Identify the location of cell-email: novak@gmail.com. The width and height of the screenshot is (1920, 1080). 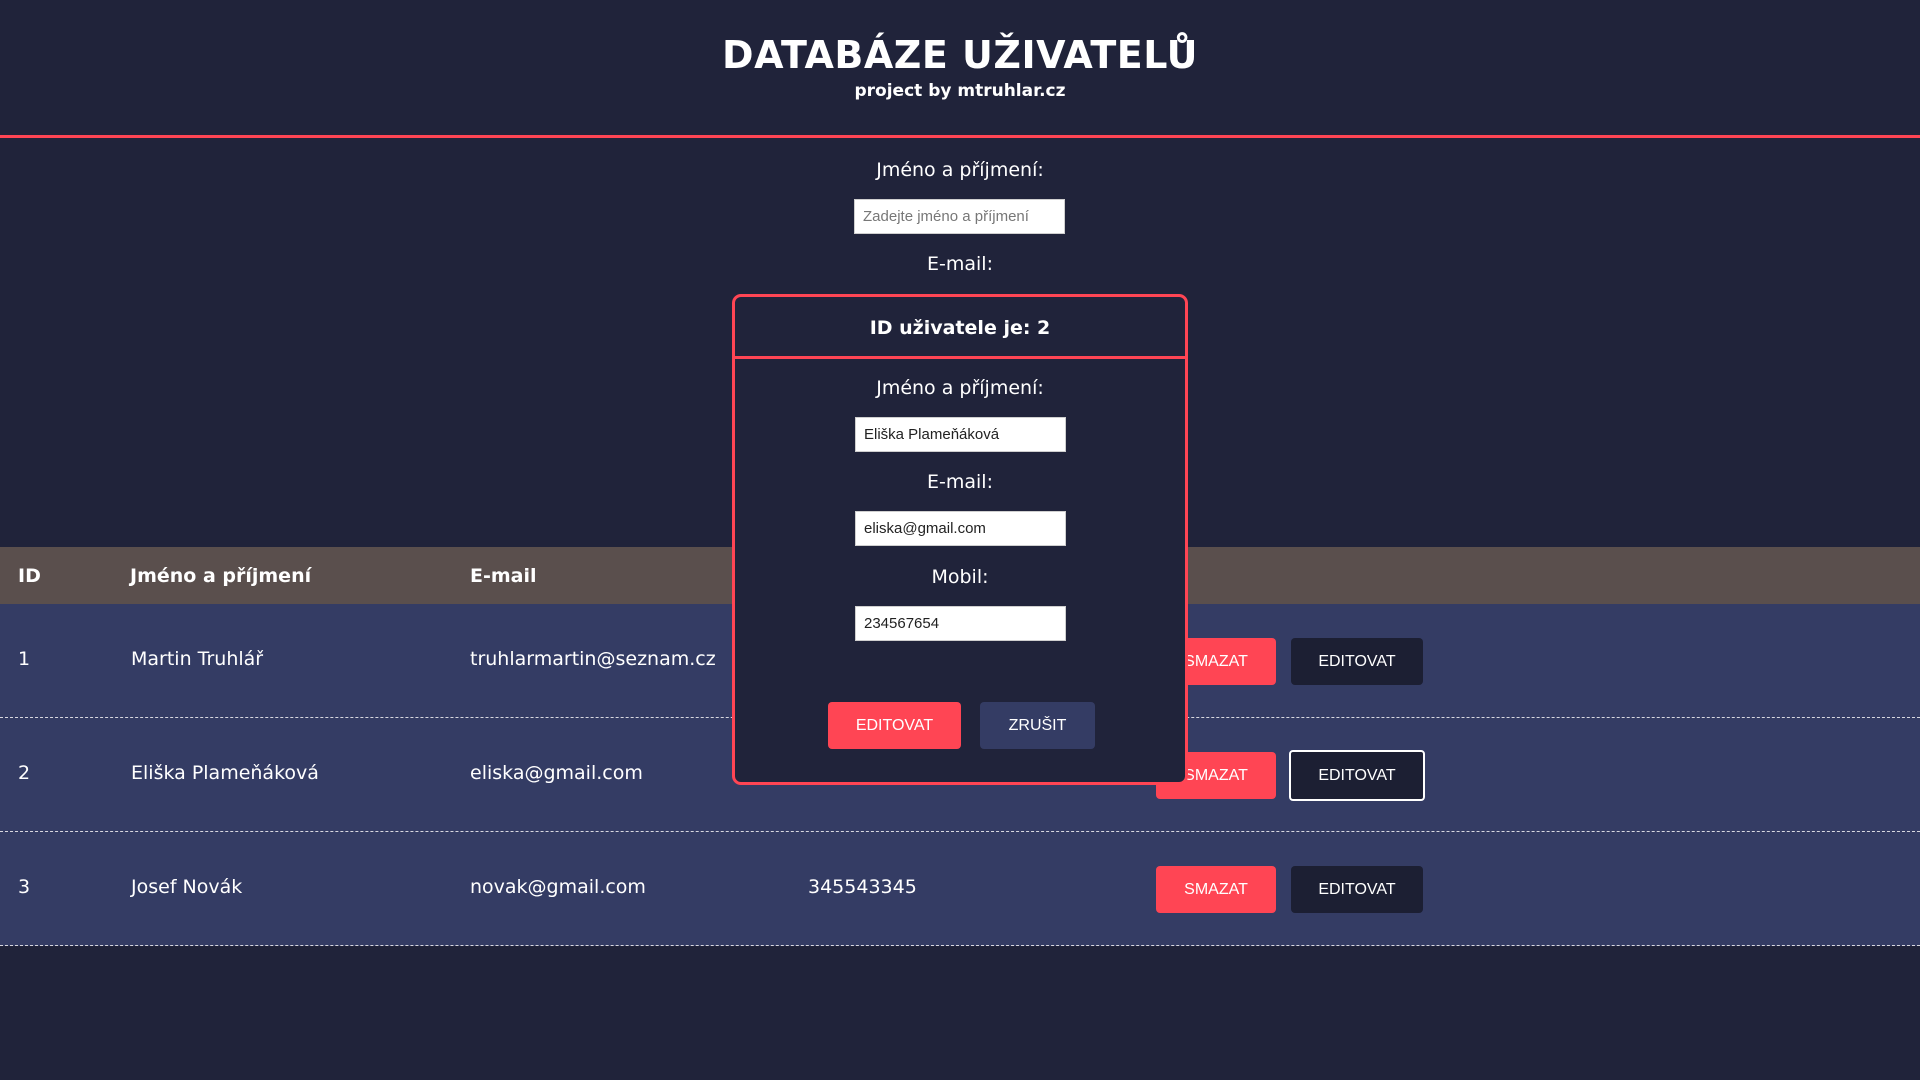
(558, 887).